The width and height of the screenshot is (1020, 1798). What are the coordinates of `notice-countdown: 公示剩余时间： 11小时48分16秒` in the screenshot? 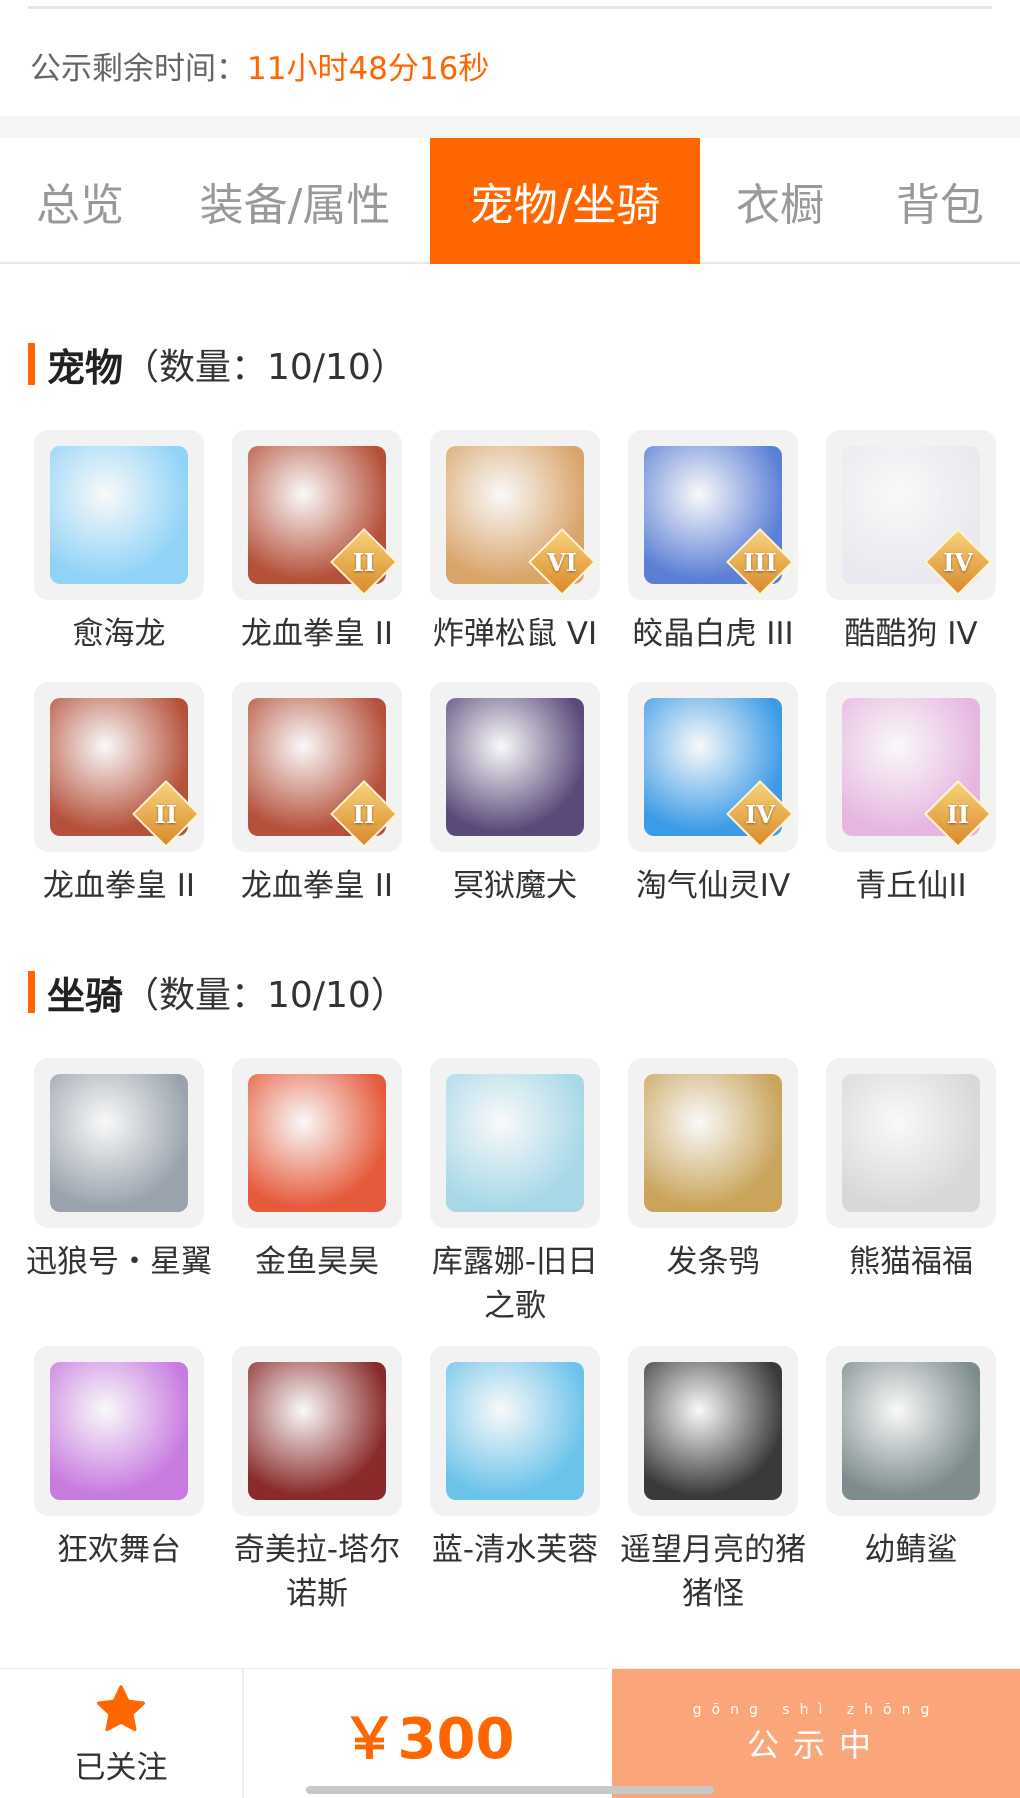 It's located at (259, 65).